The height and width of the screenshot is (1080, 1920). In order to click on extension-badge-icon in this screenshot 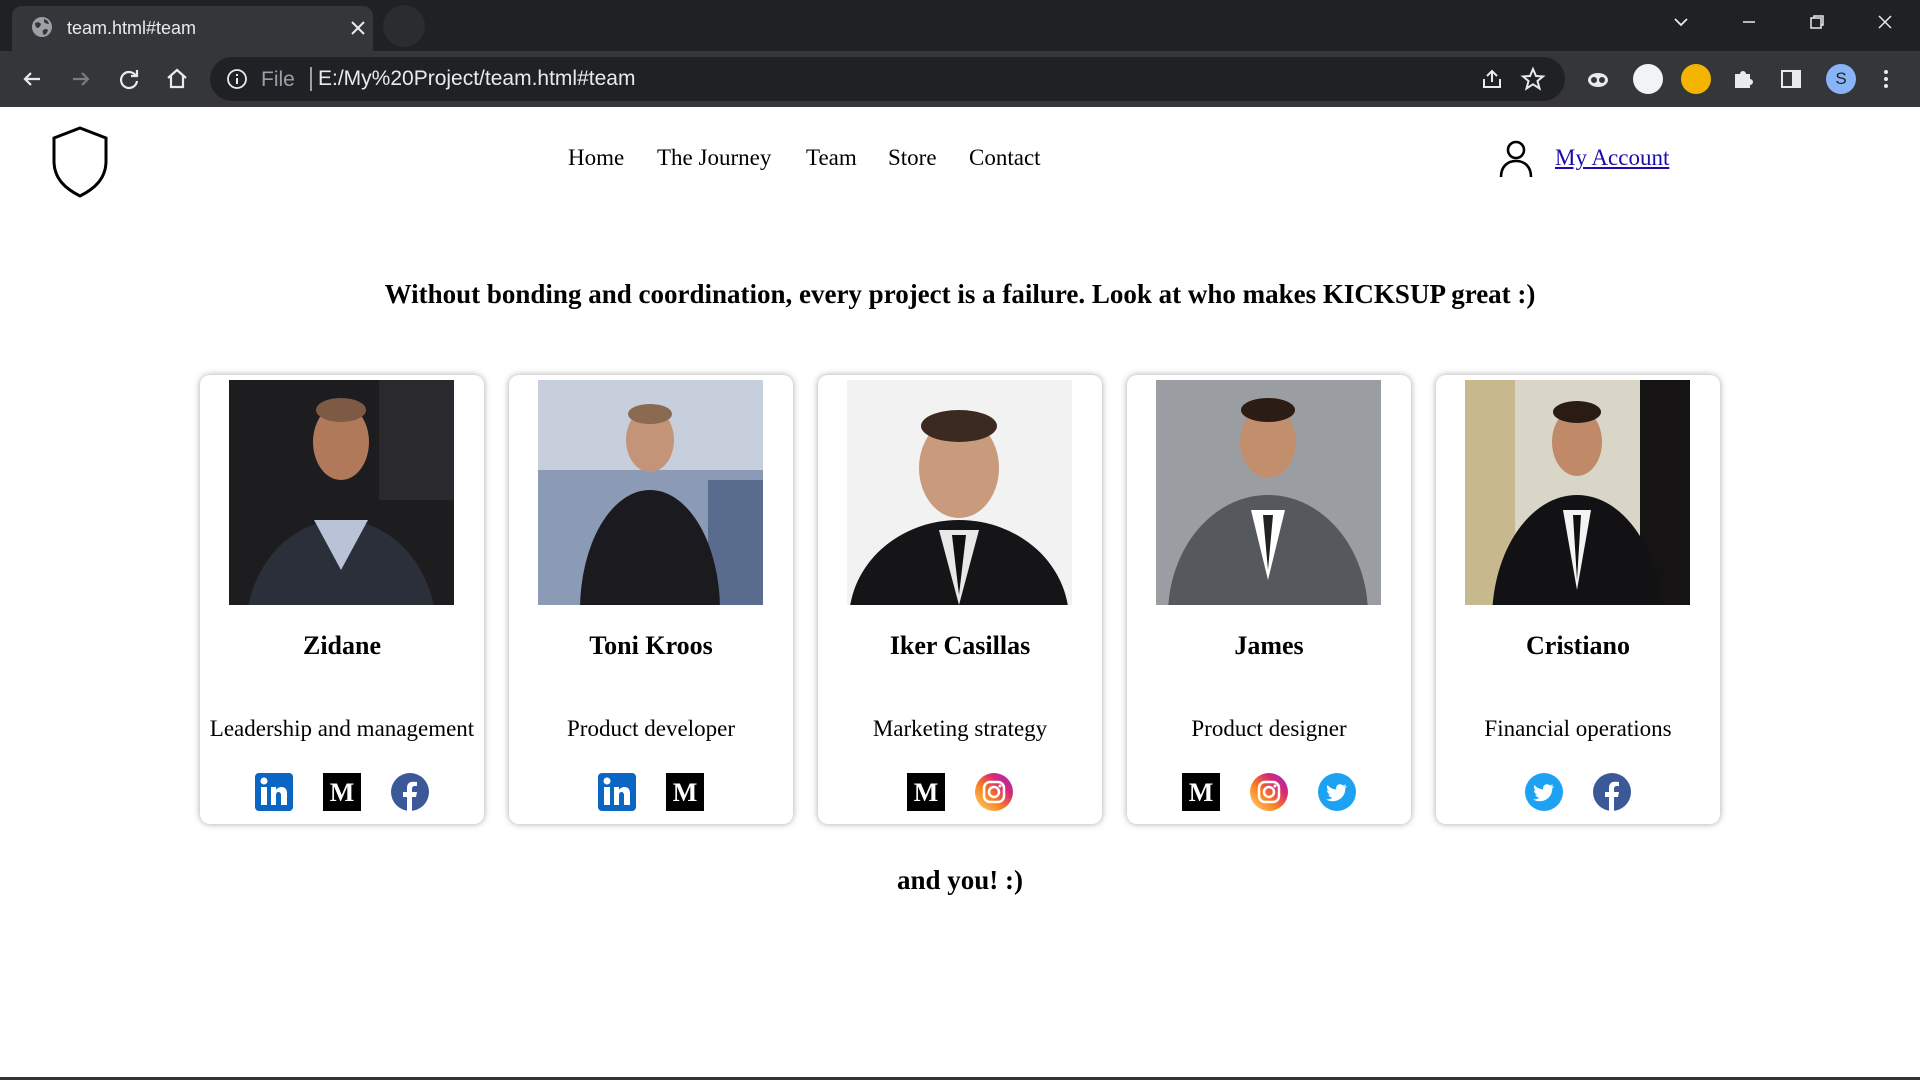, I will do `click(1696, 79)`.